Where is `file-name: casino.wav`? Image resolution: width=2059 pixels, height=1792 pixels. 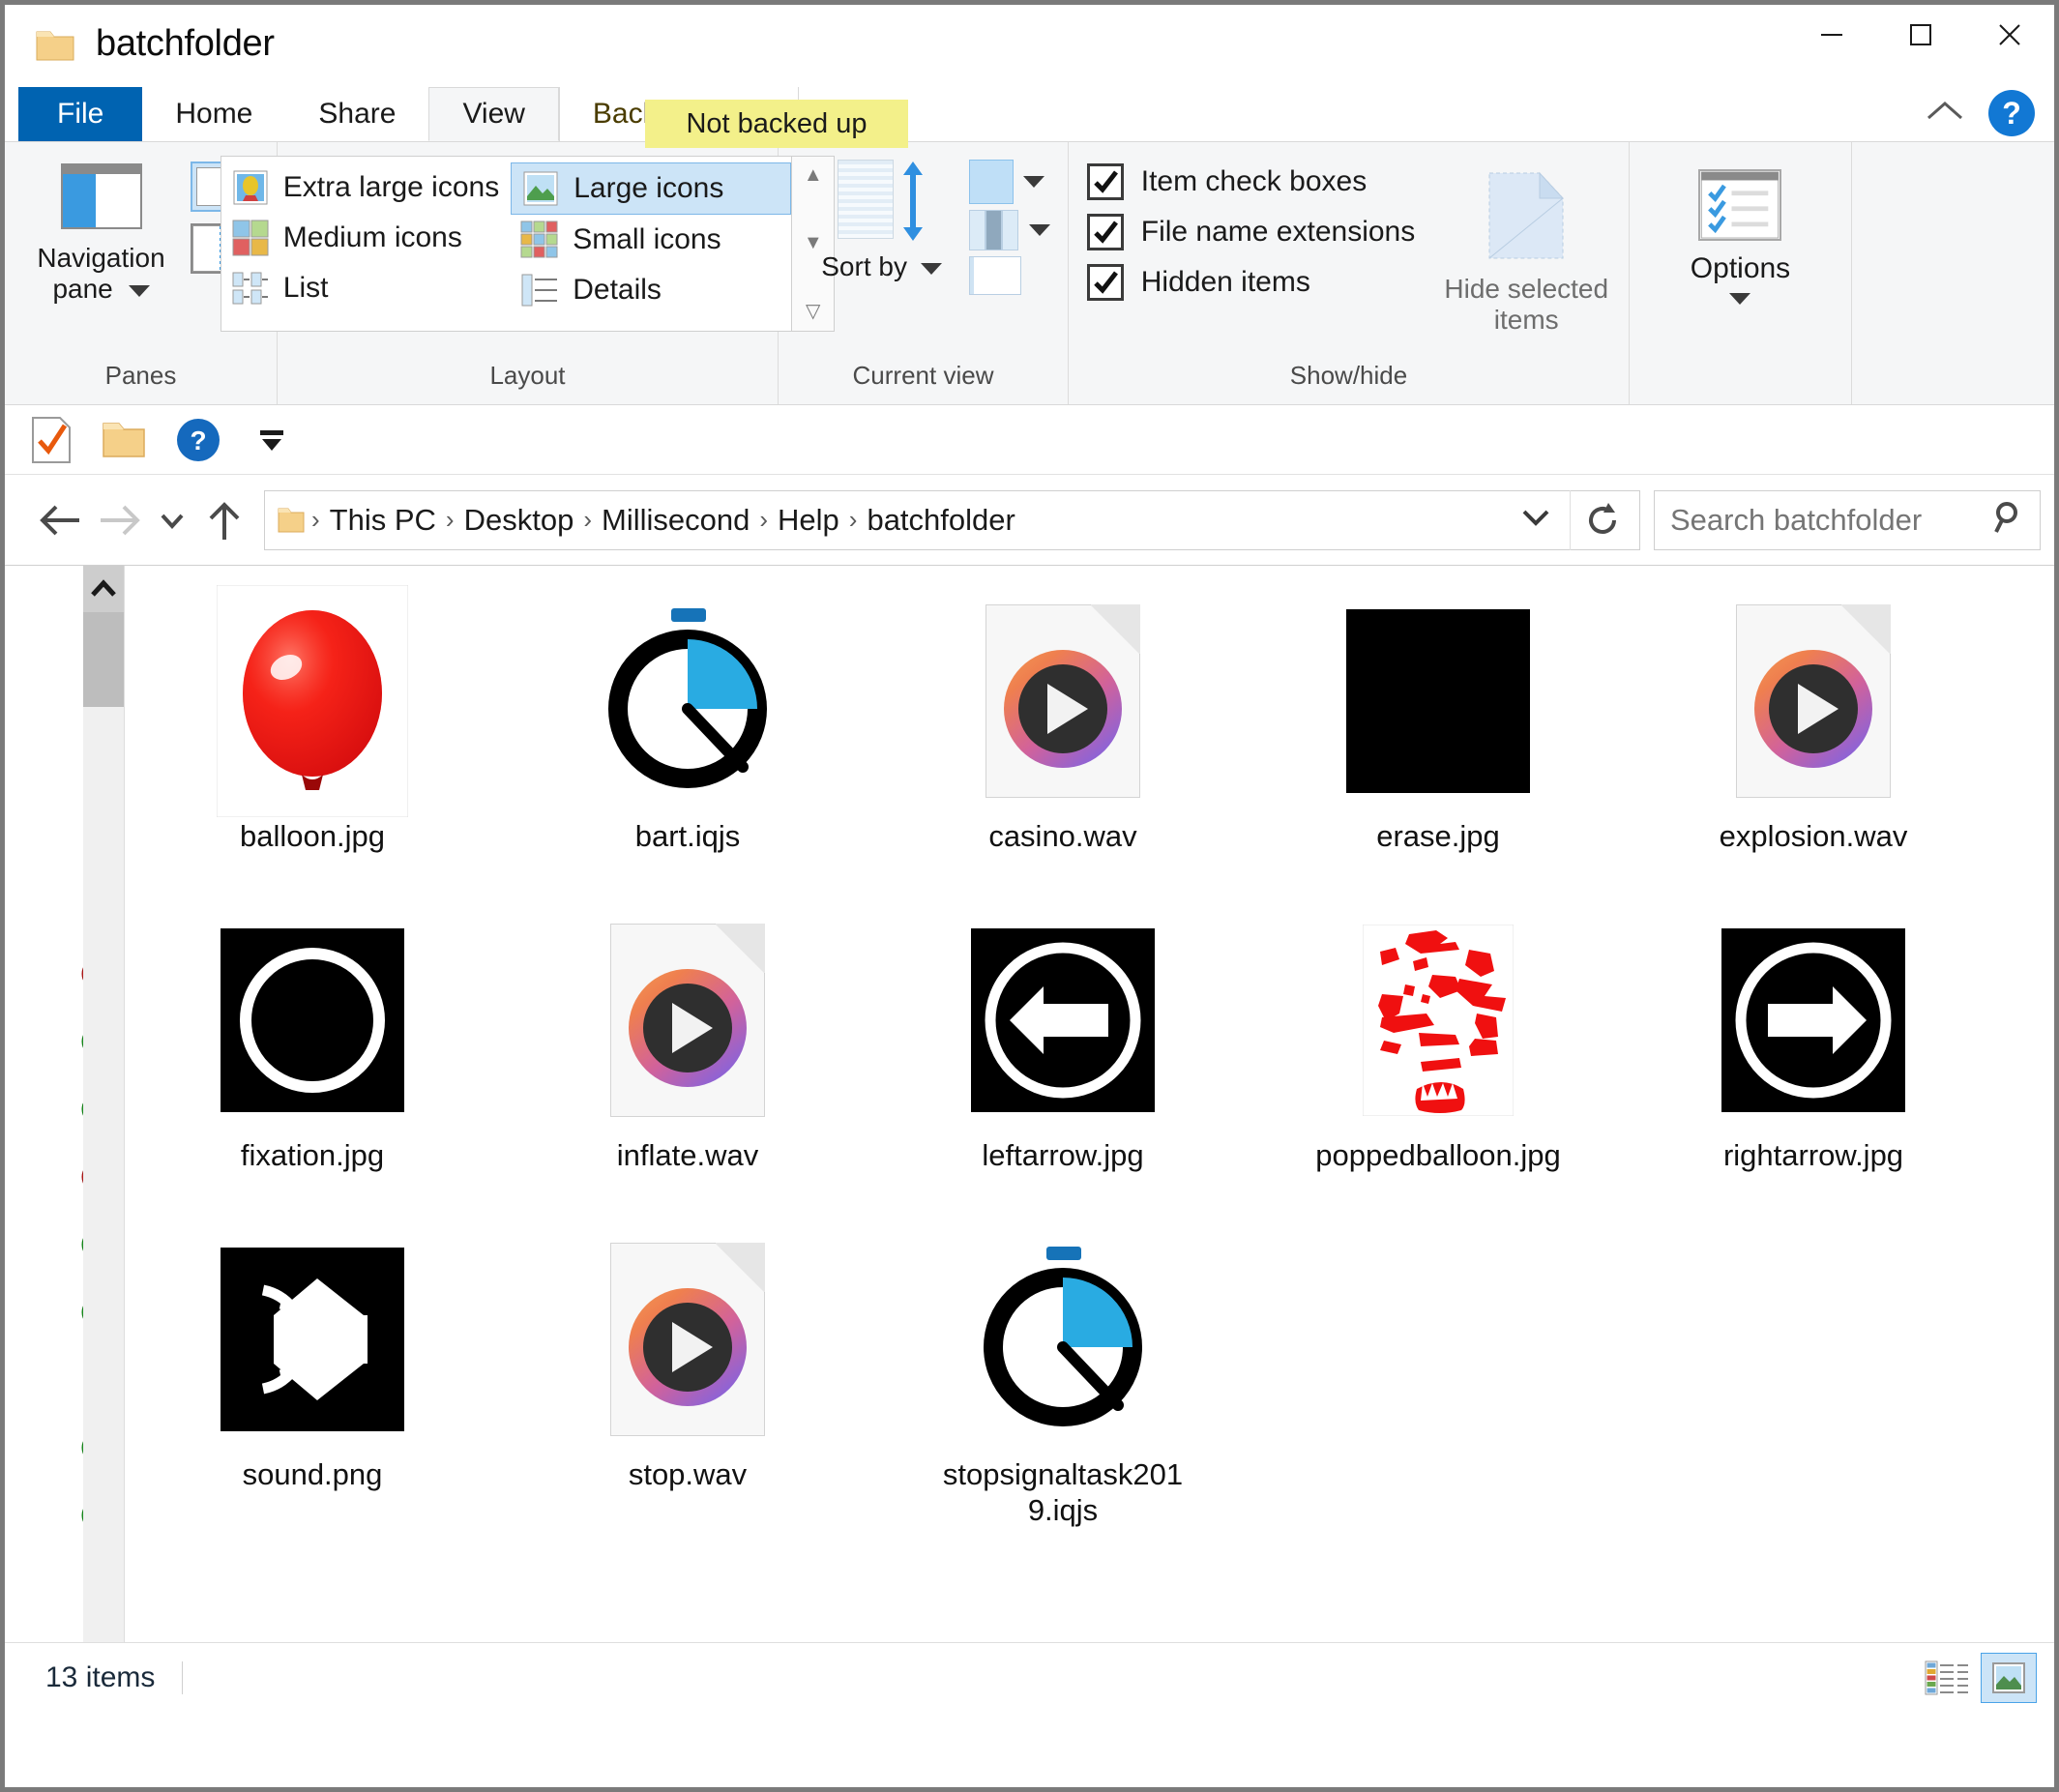 file-name: casino.wav is located at coordinates (1062, 836).